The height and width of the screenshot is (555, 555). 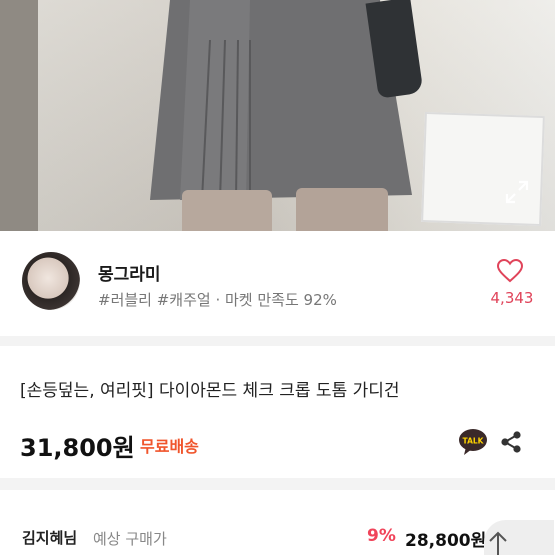 What do you see at coordinates (169, 446) in the screenshot?
I see `free-shipping-badge: 무료배송` at bounding box center [169, 446].